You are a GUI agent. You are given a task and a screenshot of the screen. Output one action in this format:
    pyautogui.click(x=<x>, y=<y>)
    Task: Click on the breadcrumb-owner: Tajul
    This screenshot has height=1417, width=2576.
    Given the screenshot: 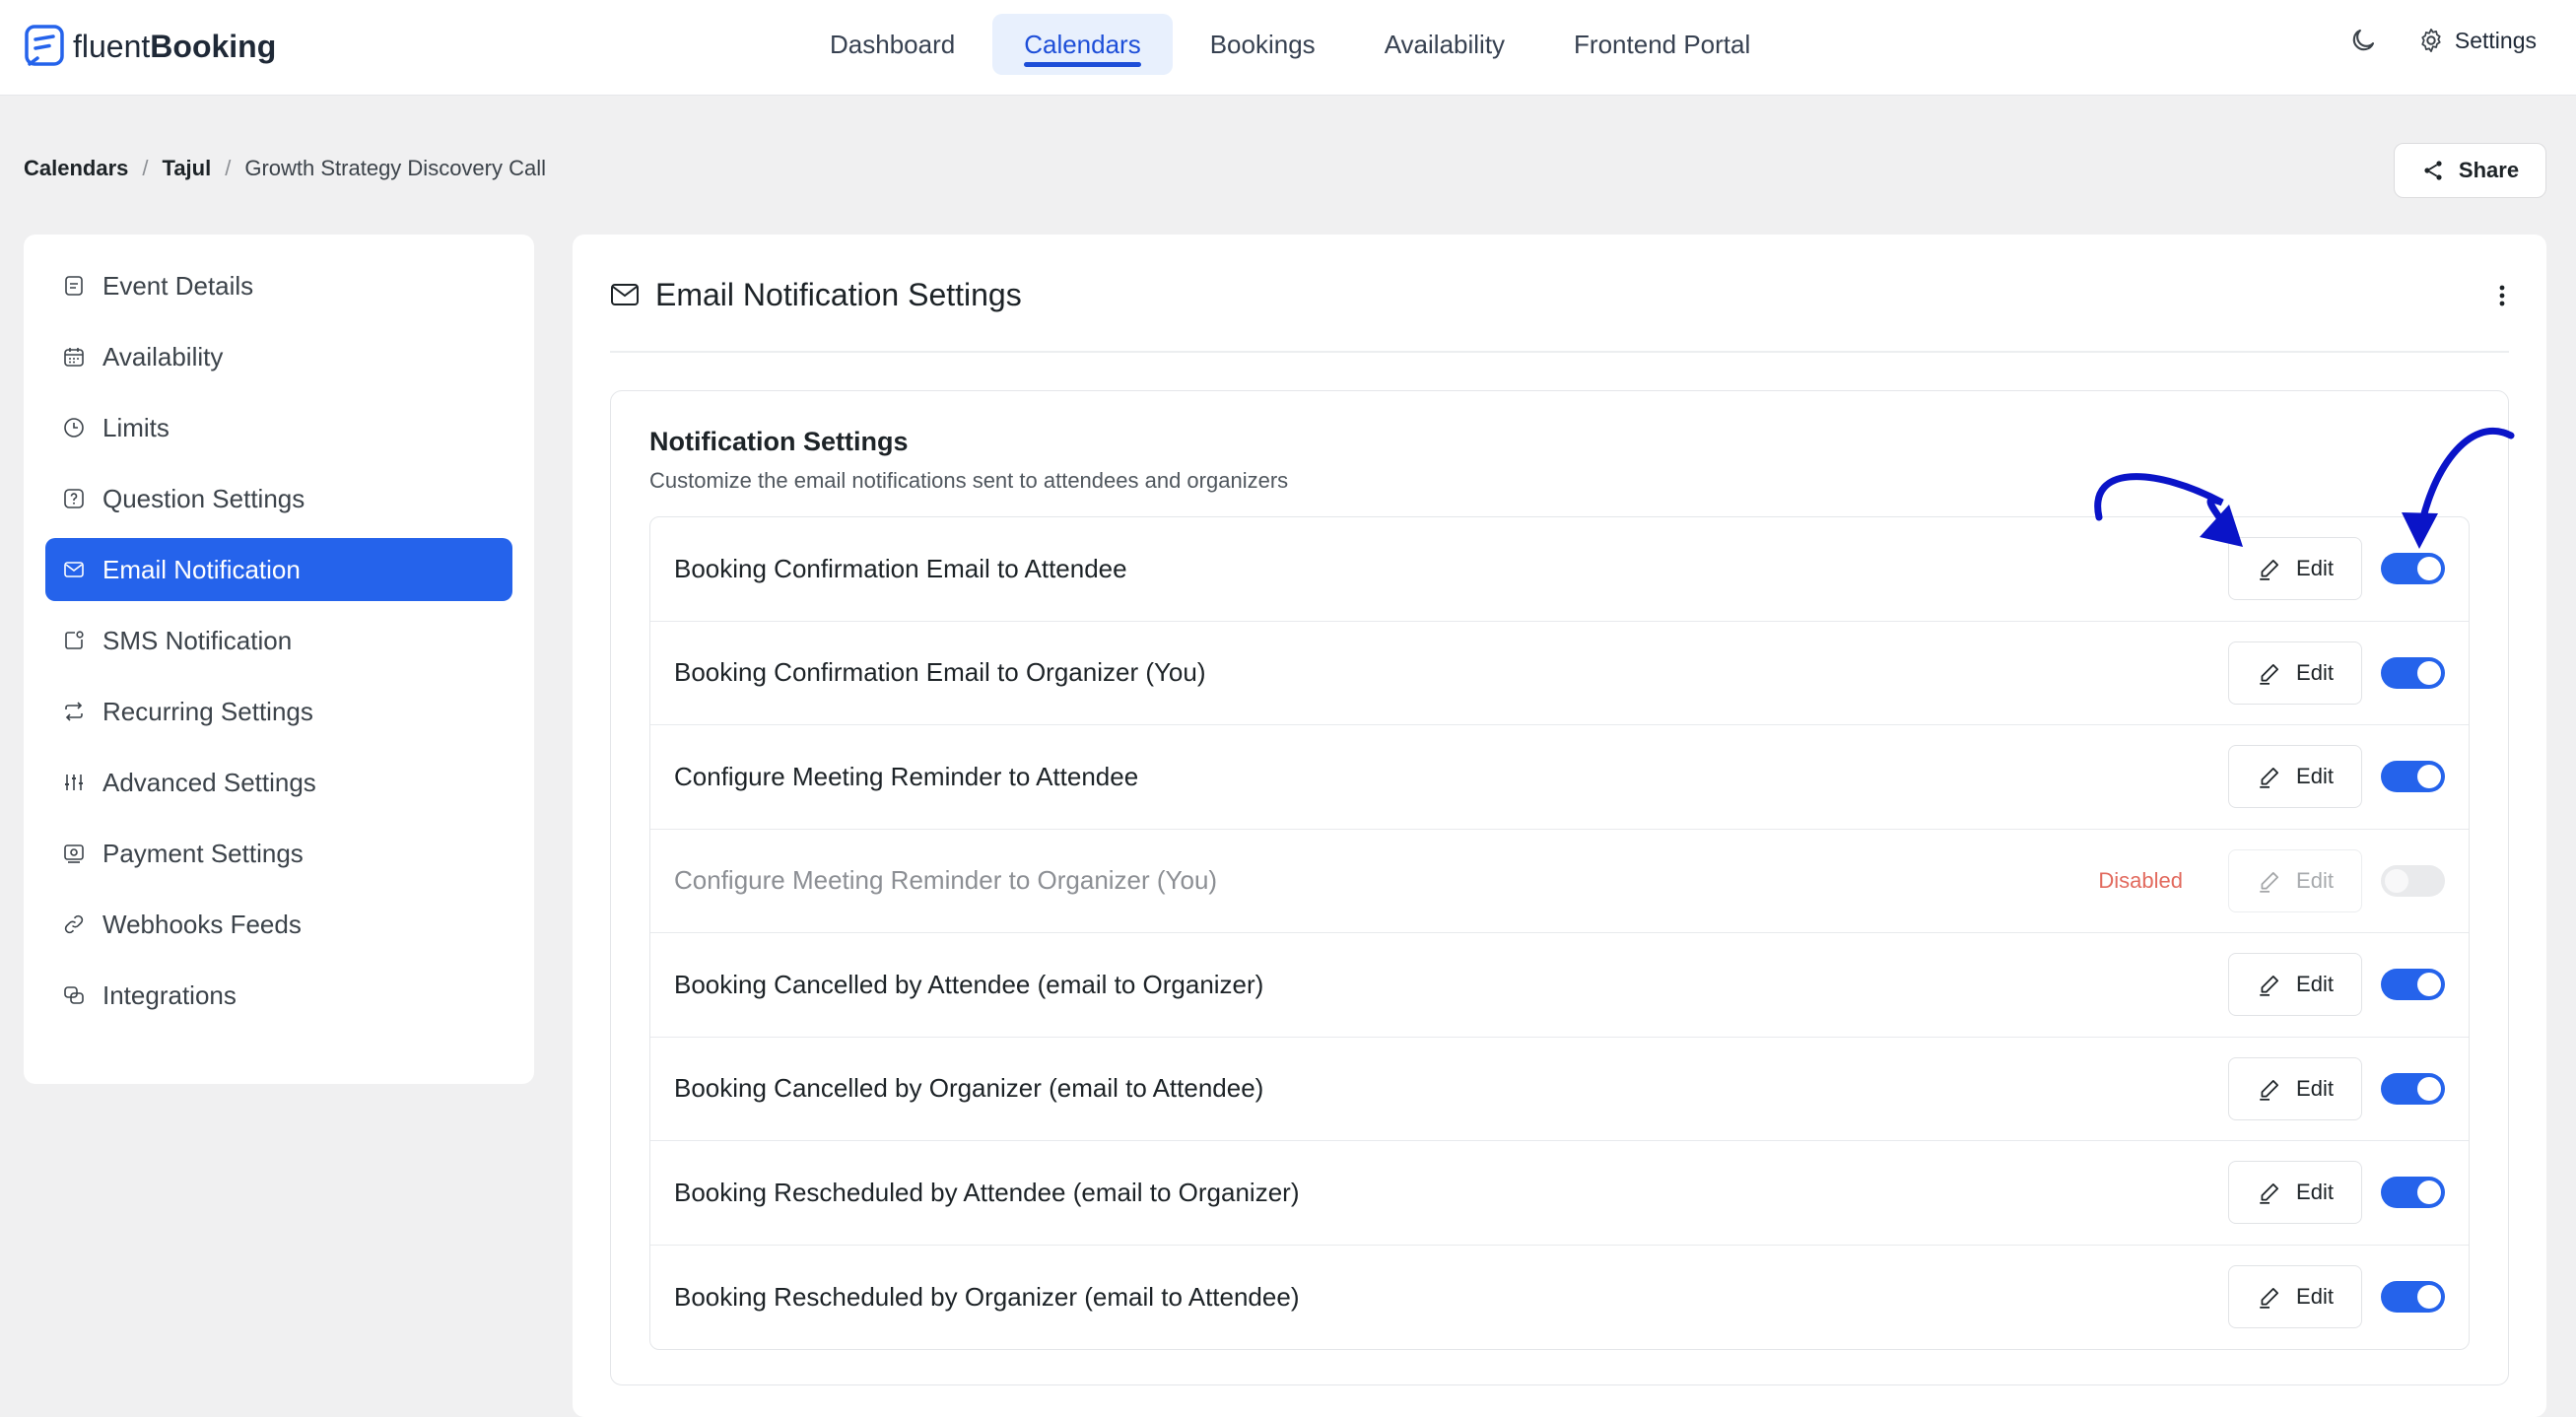 What is the action you would take?
    pyautogui.click(x=187, y=168)
    